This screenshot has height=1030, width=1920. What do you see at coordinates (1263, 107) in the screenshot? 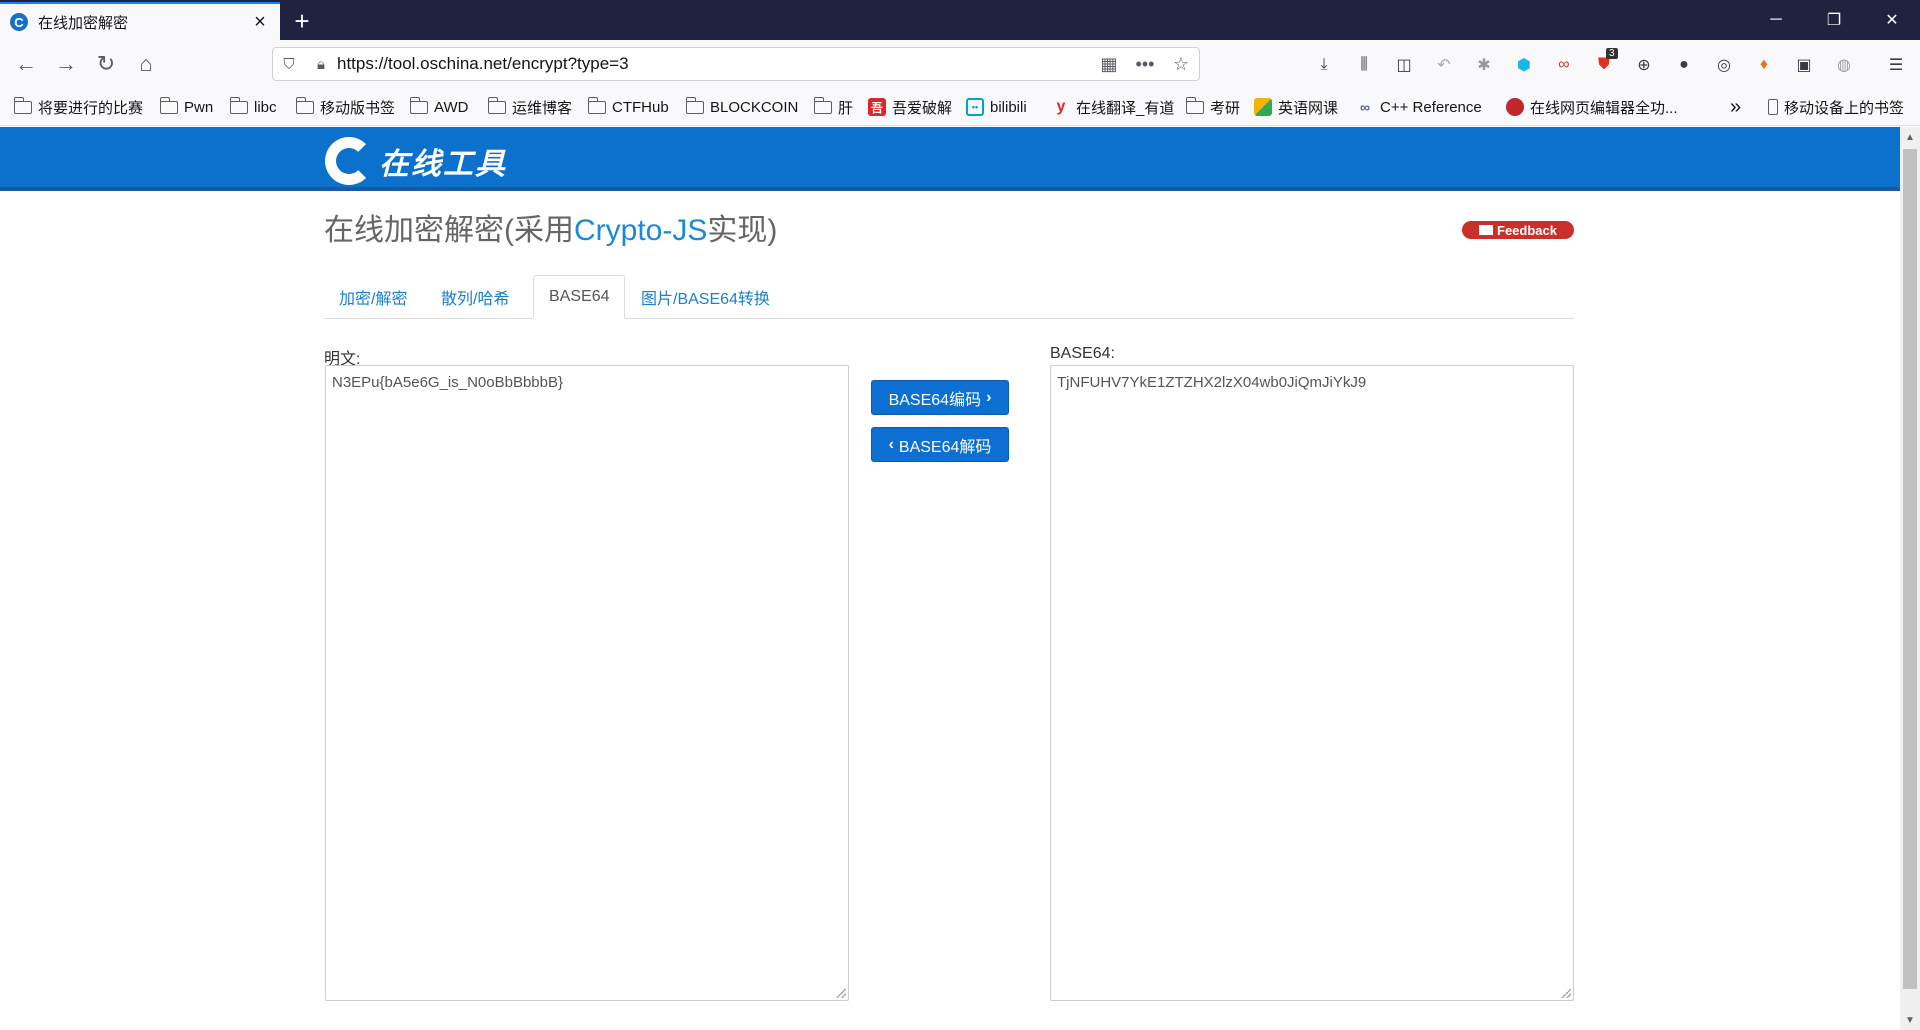
I see `english-course-icon` at bounding box center [1263, 107].